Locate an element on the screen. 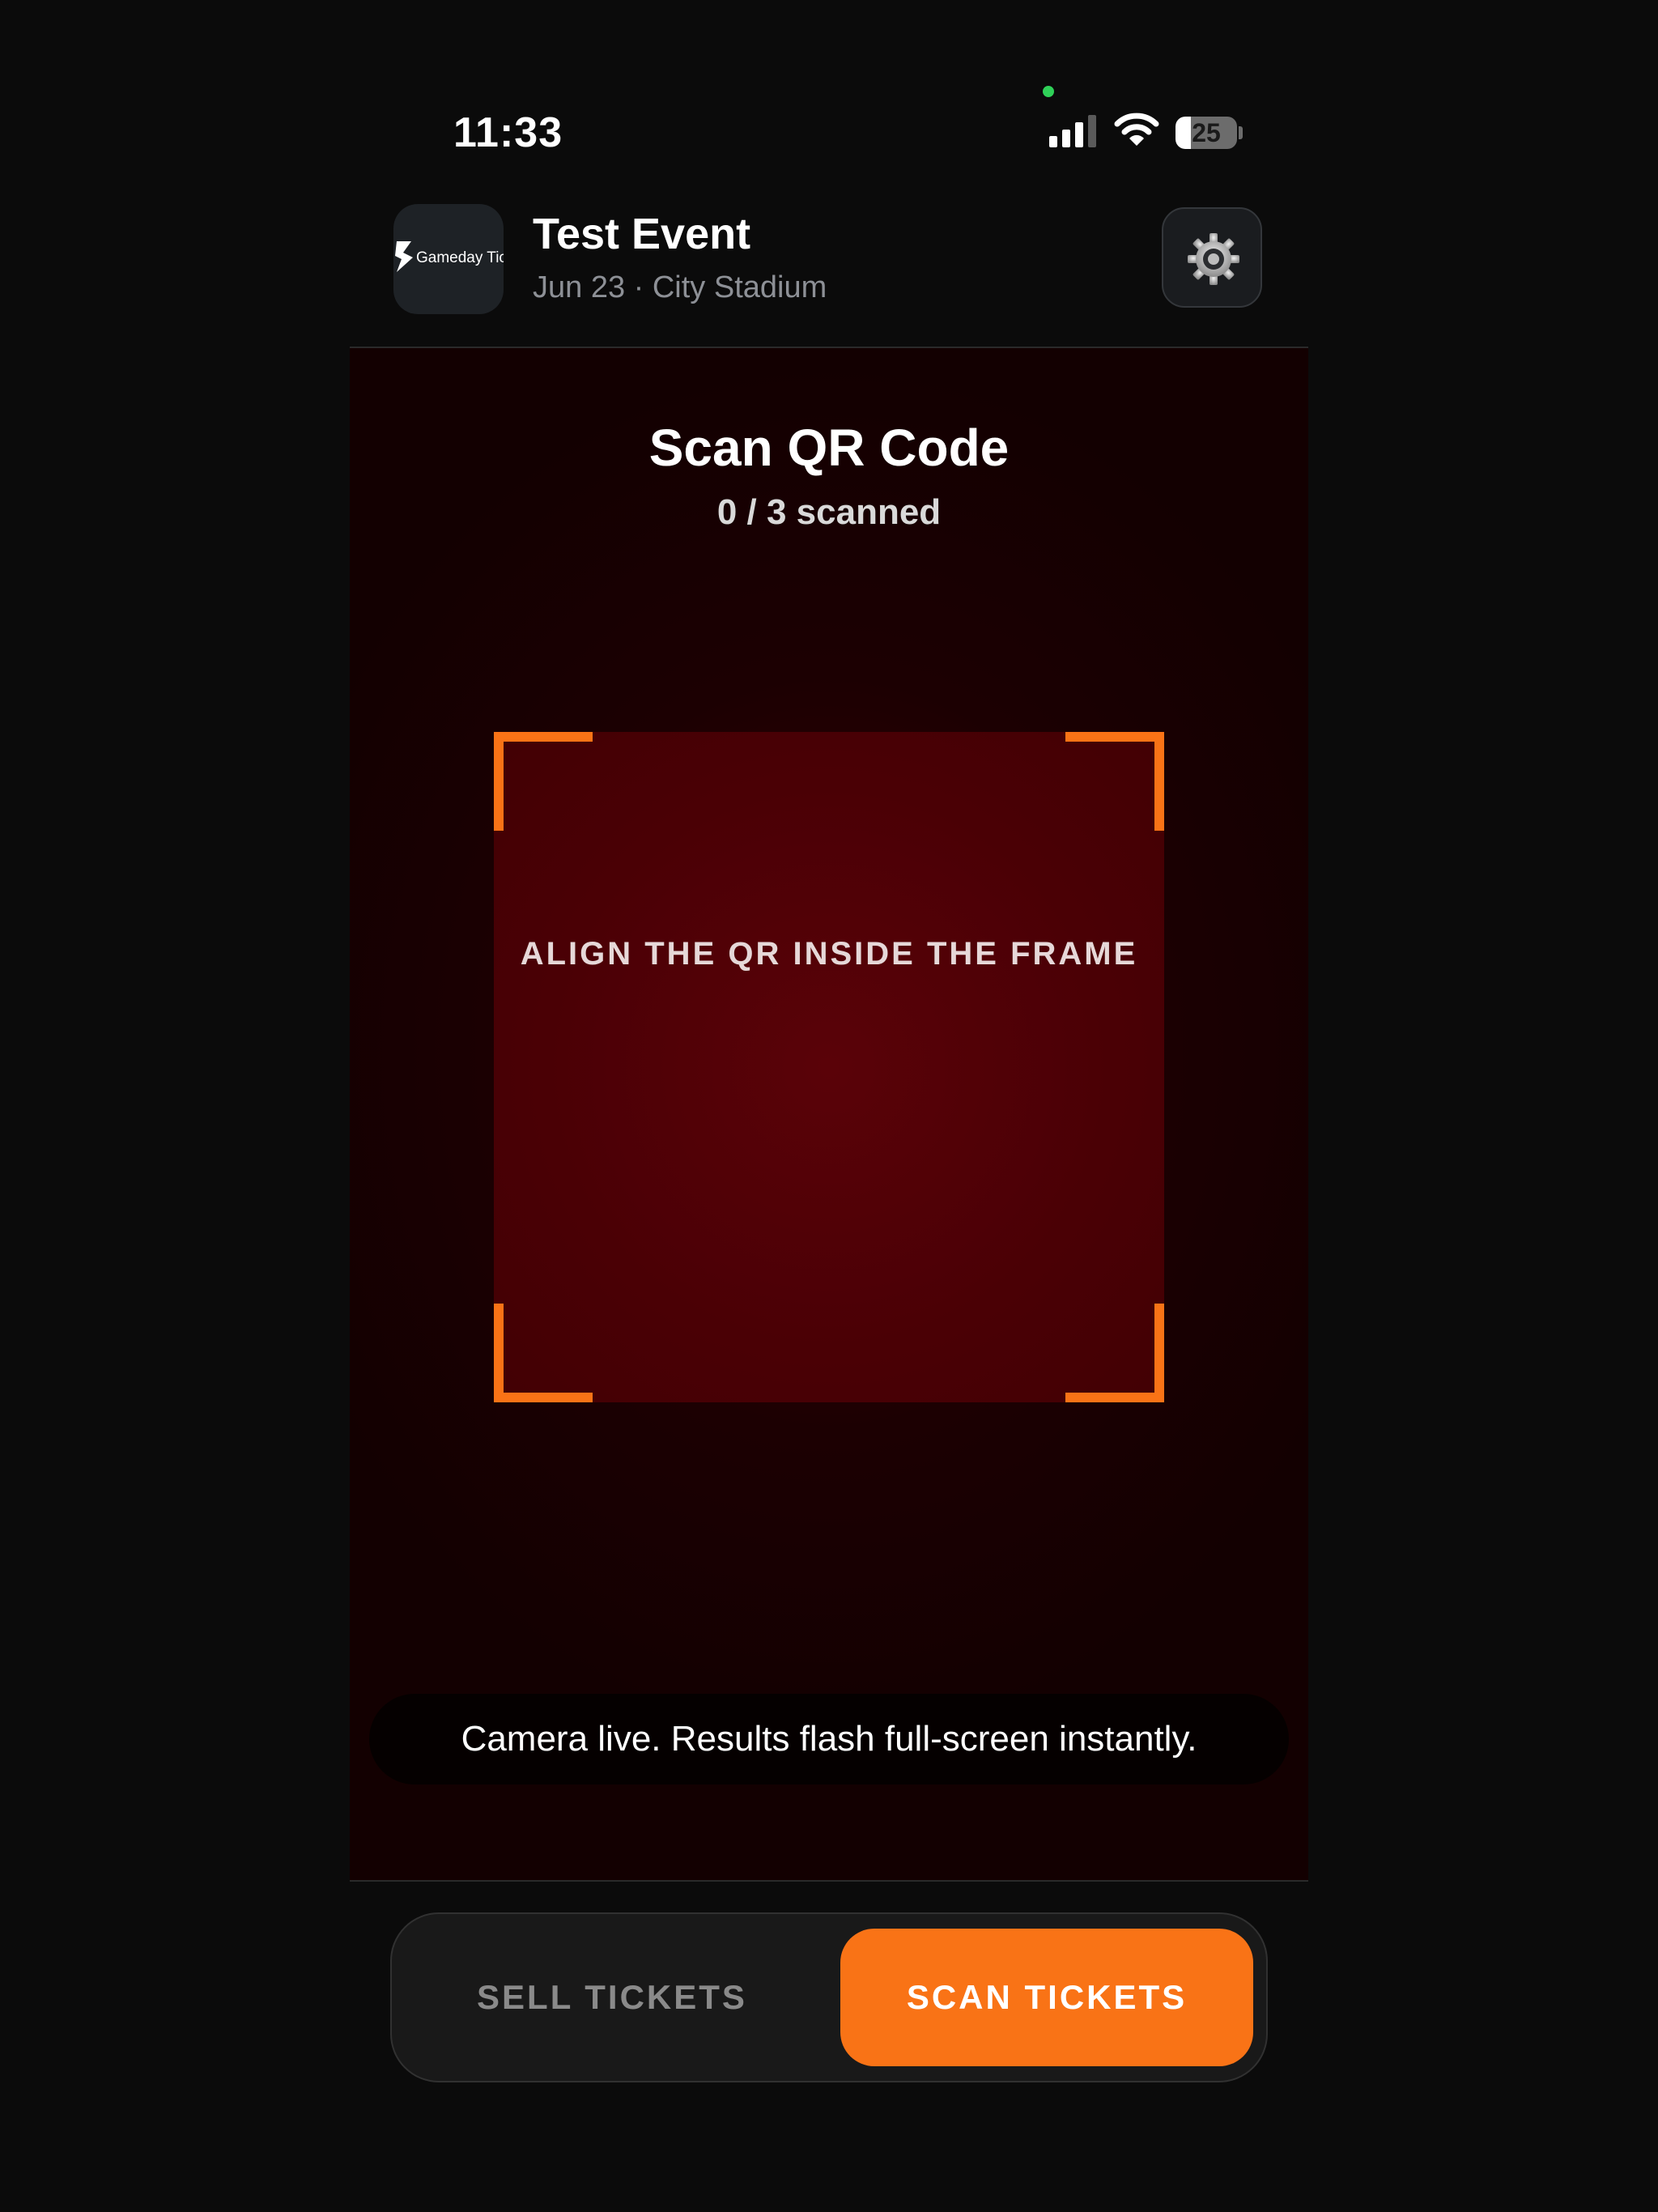 This screenshot has width=1658, height=2212. mode-tab-bar: SELL TICKETS SCAN TICKETS is located at coordinates (829, 1997).